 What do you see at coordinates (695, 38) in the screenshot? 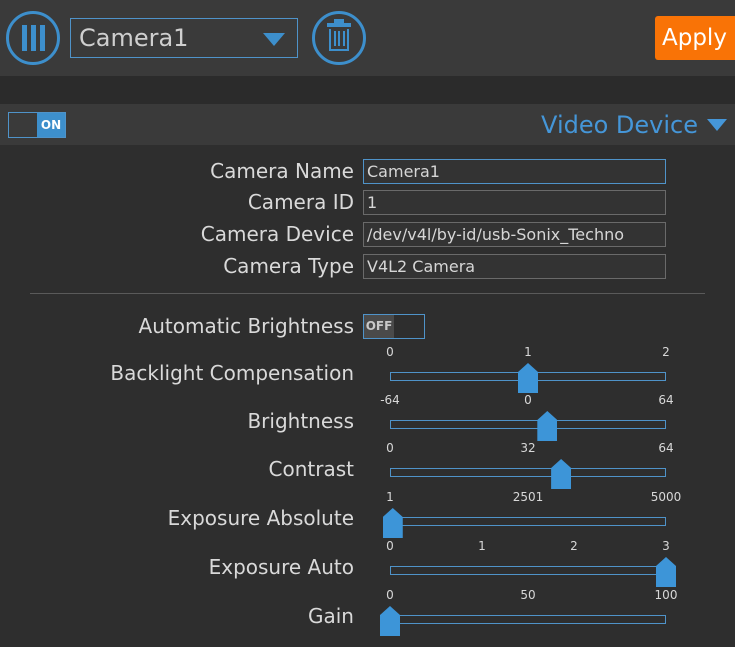
I see `apply-button: Apply` at bounding box center [695, 38].